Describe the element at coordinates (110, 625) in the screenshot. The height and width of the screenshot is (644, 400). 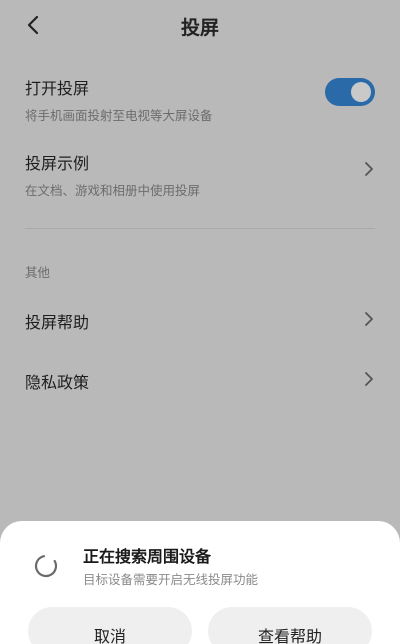
I see `cancel-button: 取消` at that location.